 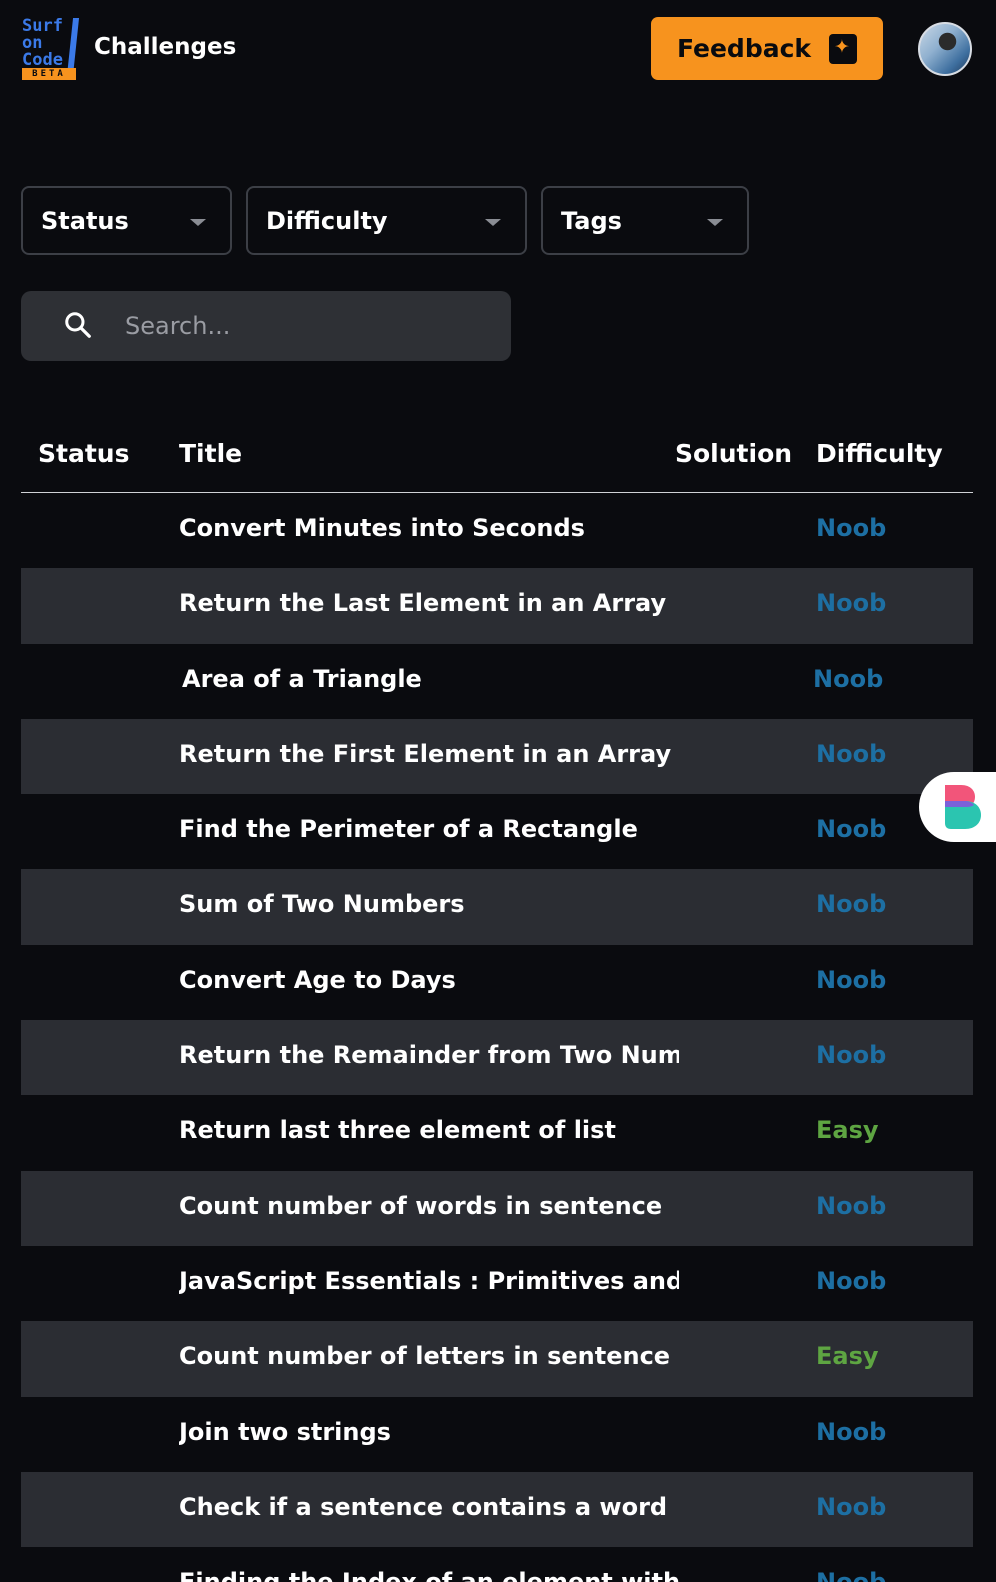 I want to click on tags-filter-label: Tags, so click(x=591, y=220).